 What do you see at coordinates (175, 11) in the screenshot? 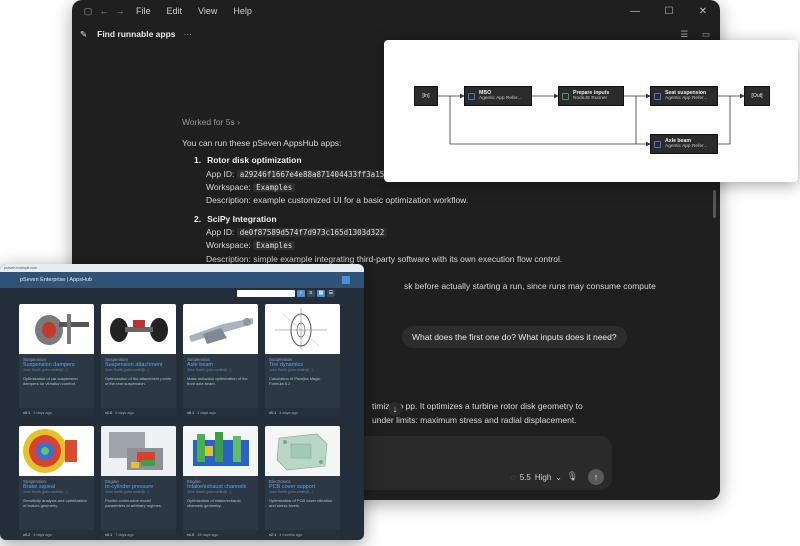
I see `menu-edit: Edit` at bounding box center [175, 11].